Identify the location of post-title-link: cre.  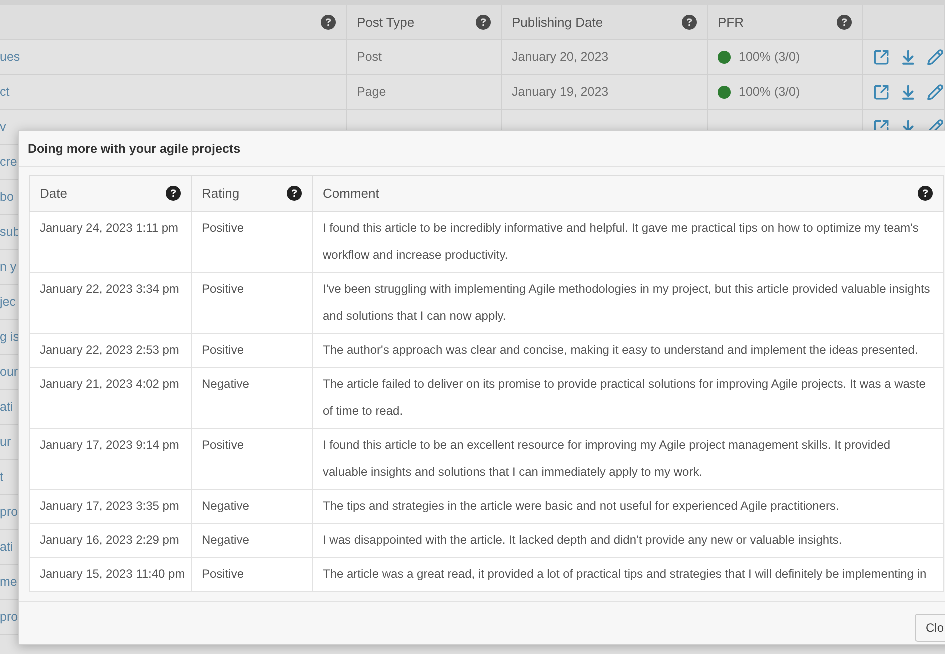
(9, 162).